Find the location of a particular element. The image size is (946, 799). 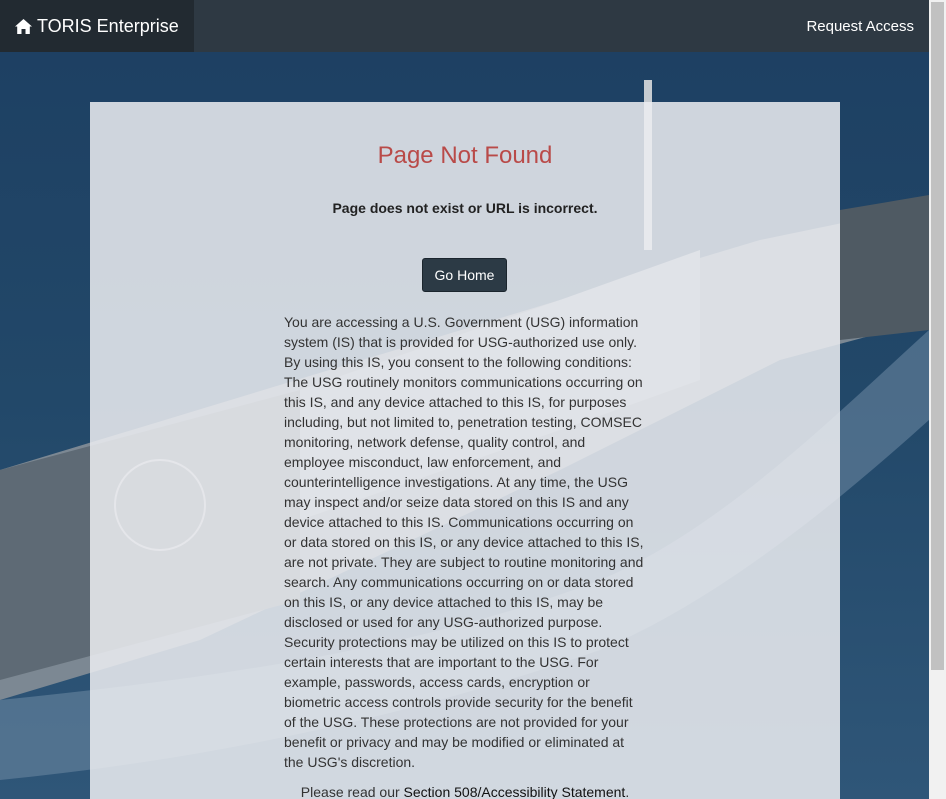

scrollbar-thumb is located at coordinates (937, 336).